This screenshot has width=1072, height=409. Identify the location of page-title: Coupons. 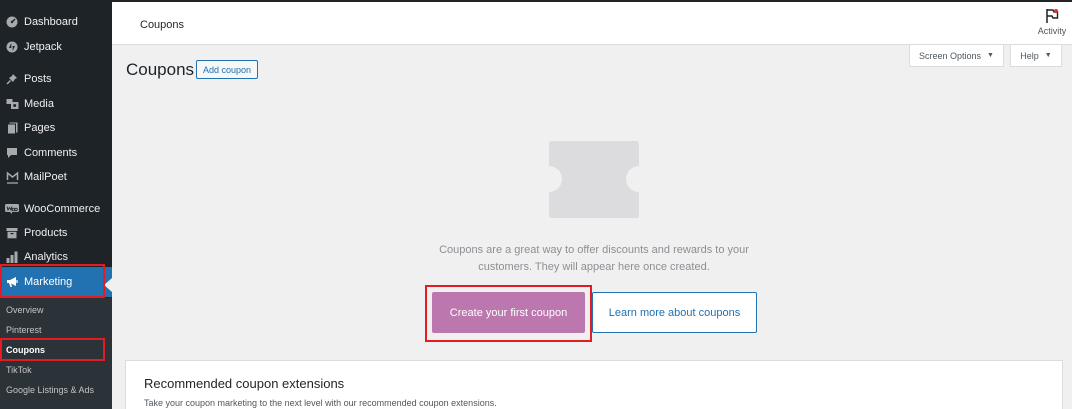
(160, 69).